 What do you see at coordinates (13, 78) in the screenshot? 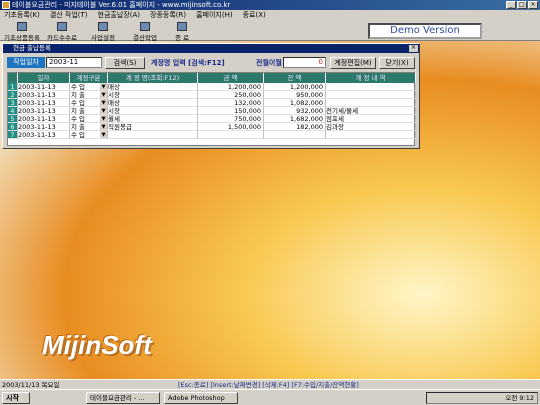
I see `header-rownum` at bounding box center [13, 78].